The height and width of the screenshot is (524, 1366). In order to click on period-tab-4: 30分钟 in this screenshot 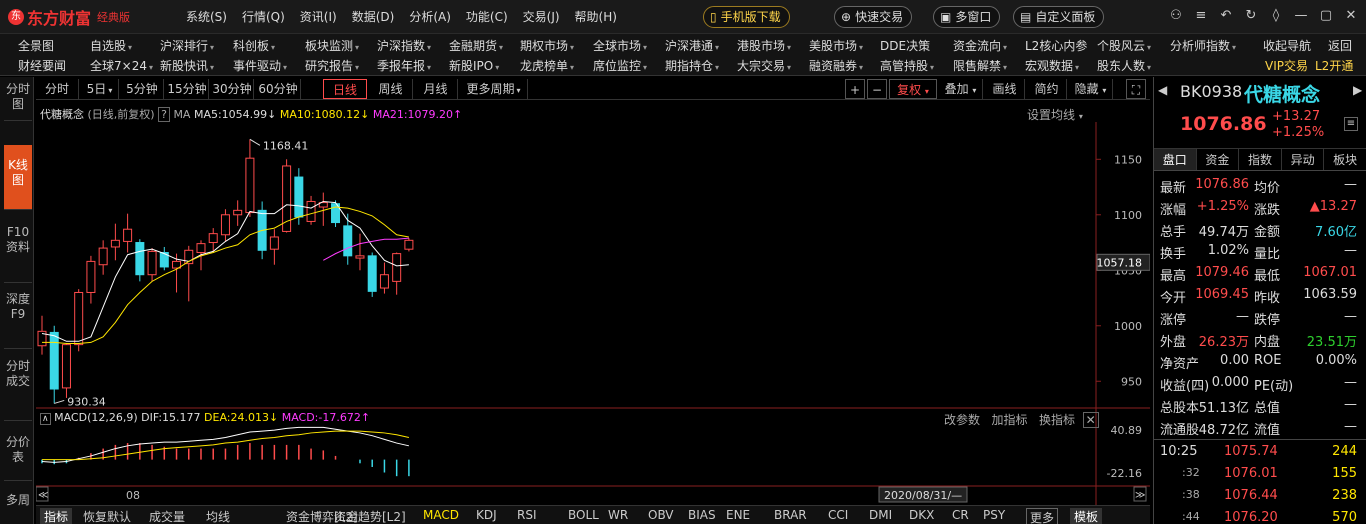, I will do `click(232, 89)`.